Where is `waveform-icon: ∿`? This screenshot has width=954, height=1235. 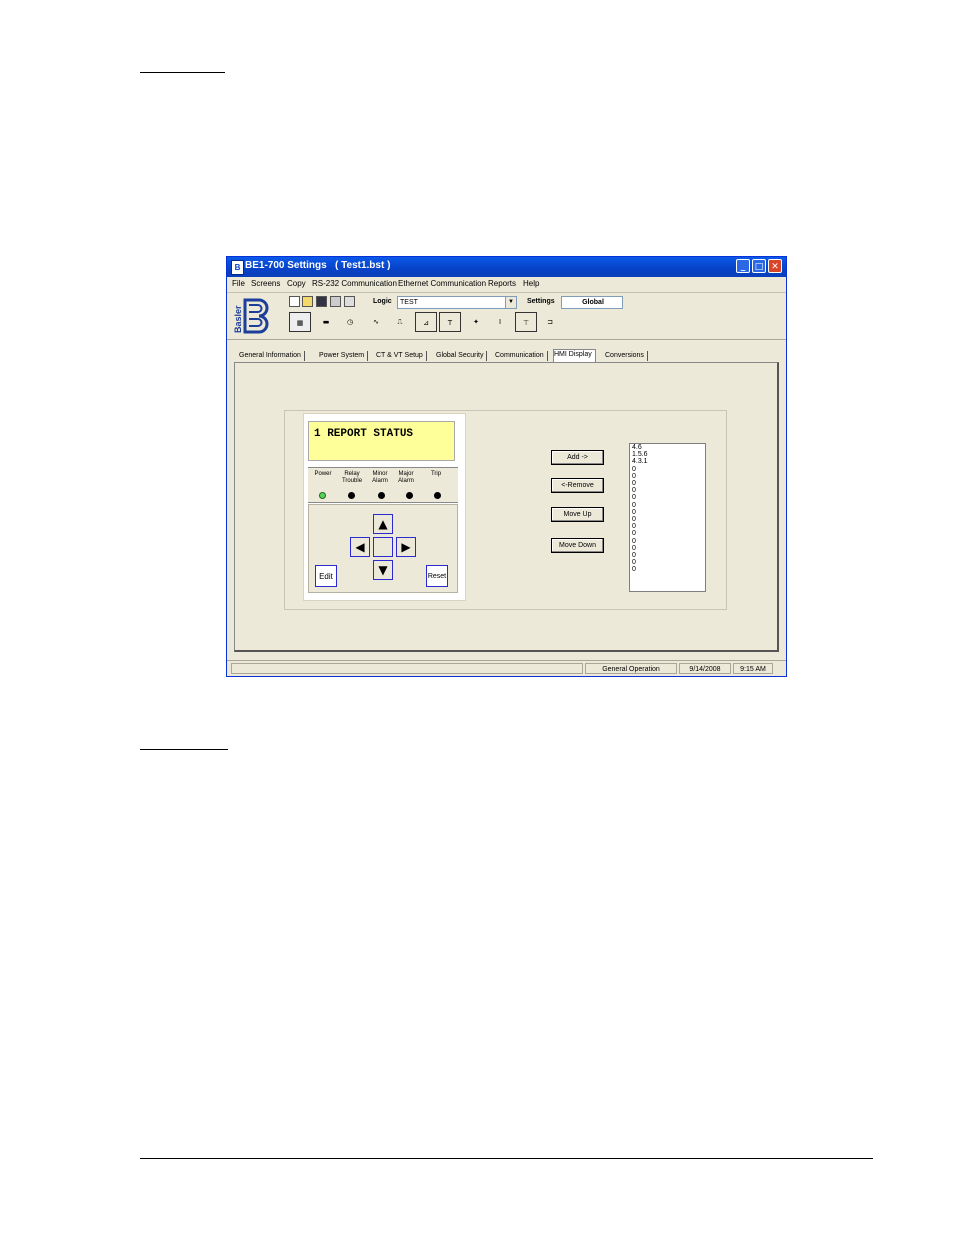 waveform-icon: ∿ is located at coordinates (376, 322).